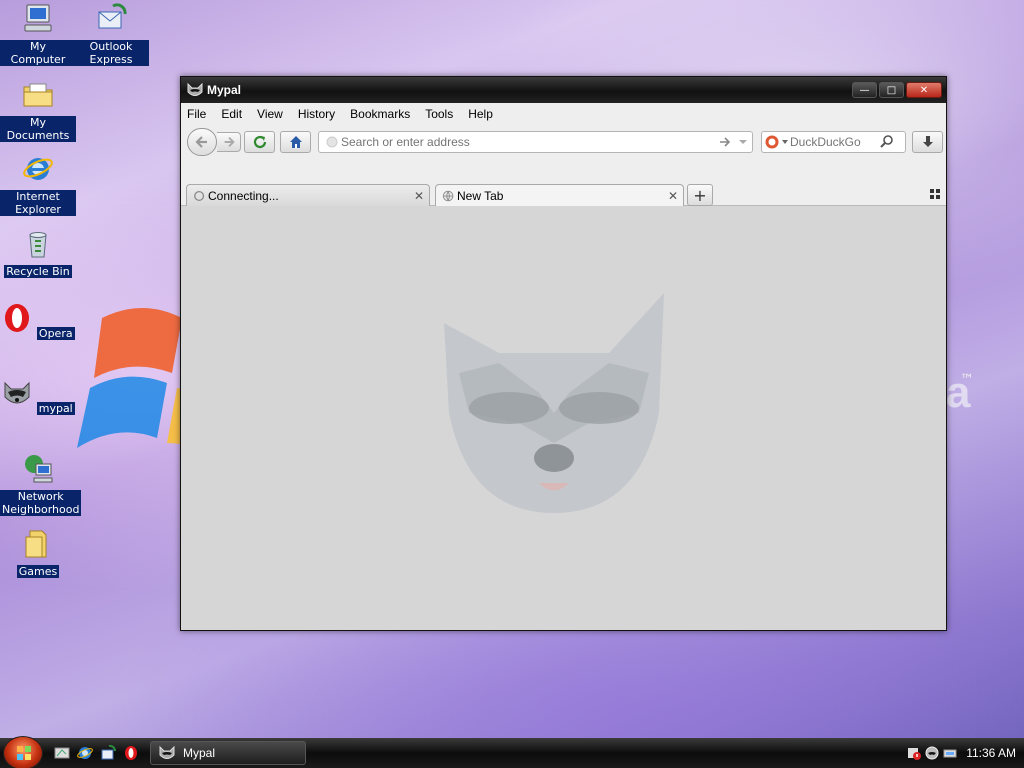 Image resolution: width=1024 pixels, height=768 pixels. What do you see at coordinates (563, 90) in the screenshot?
I see `title-bar: Mypal — □ ✕` at bounding box center [563, 90].